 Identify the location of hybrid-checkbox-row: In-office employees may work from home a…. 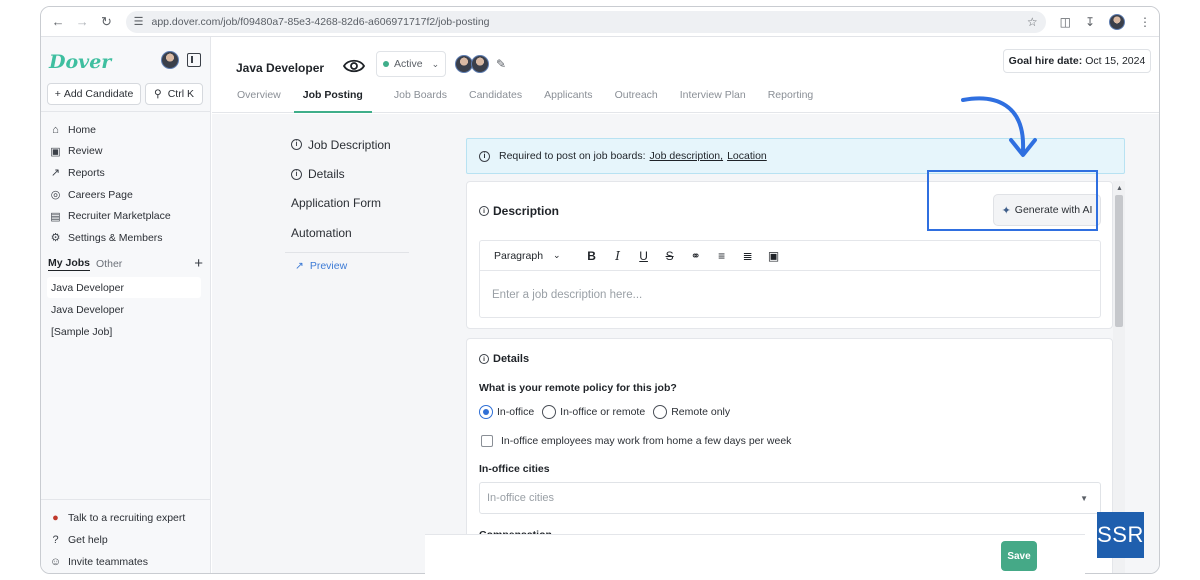
(636, 441).